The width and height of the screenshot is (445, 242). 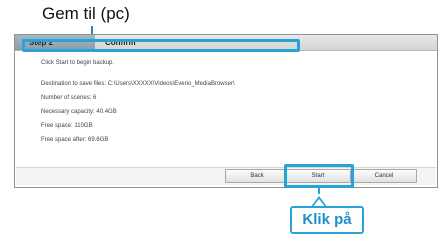 I want to click on scene-count-text: Number of scenes: 6, so click(x=69, y=98).